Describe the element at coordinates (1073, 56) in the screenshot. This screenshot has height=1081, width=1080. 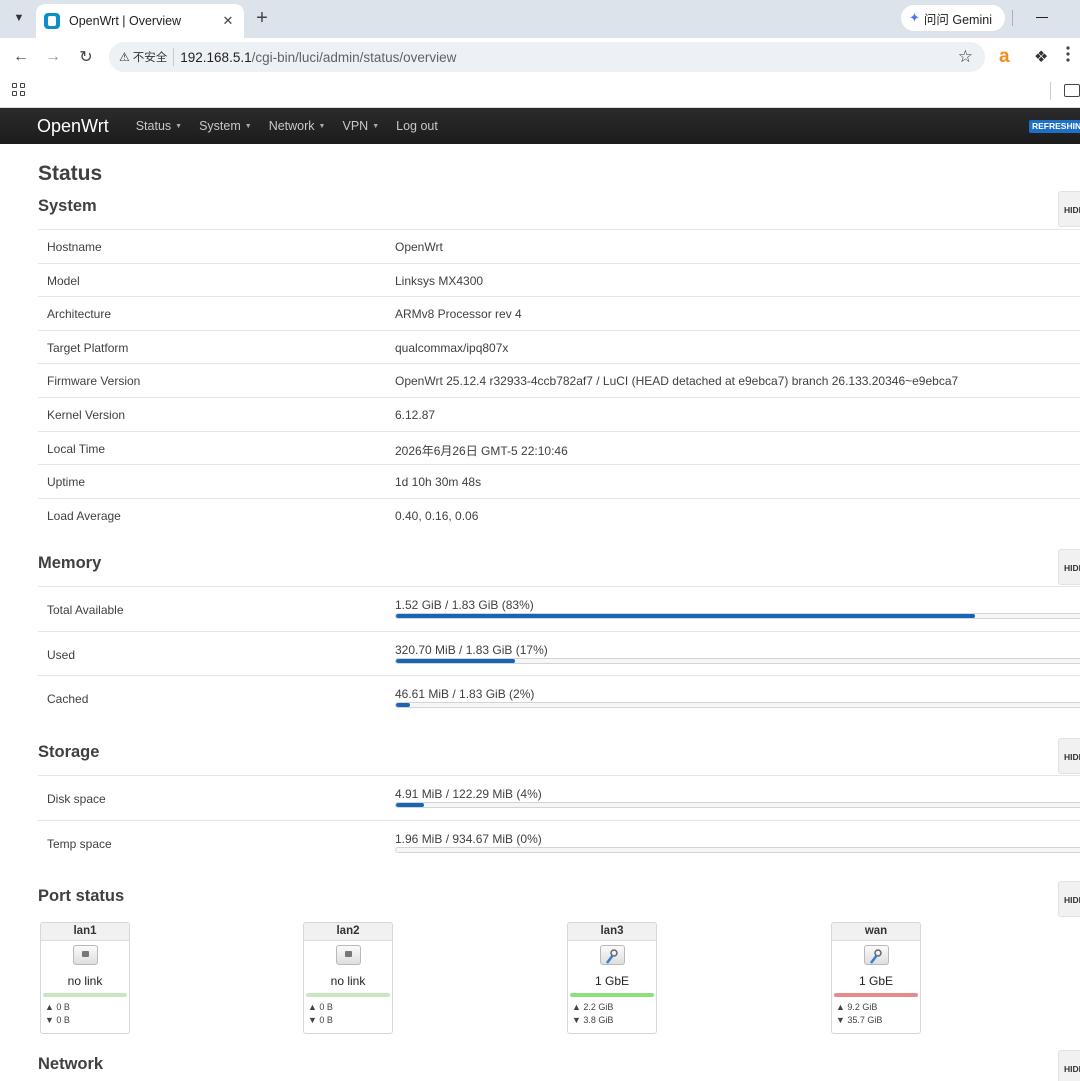
I see `kebab-menu-icon` at that location.